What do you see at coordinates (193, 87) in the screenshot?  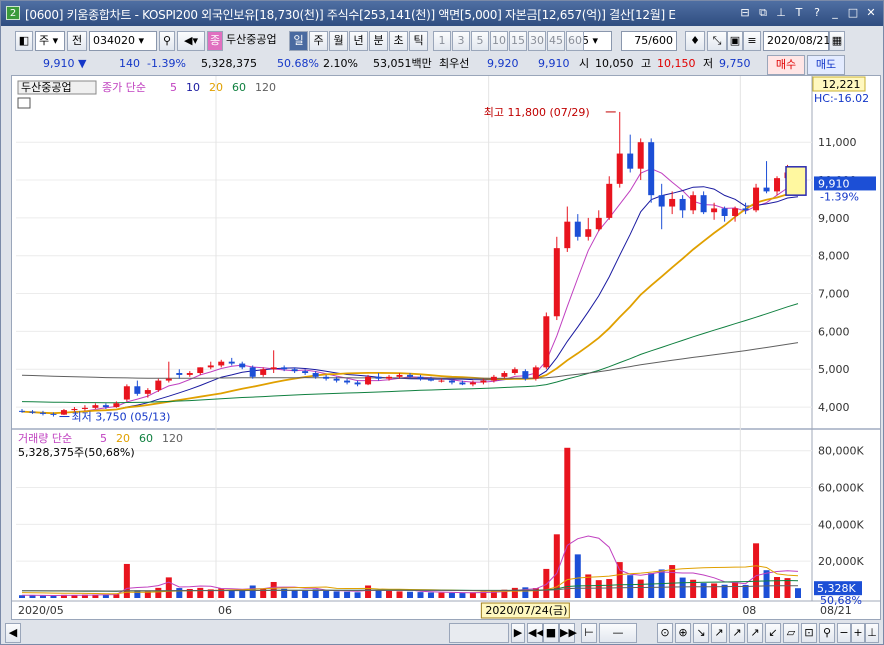 I see `price-ma-legend: 10` at bounding box center [193, 87].